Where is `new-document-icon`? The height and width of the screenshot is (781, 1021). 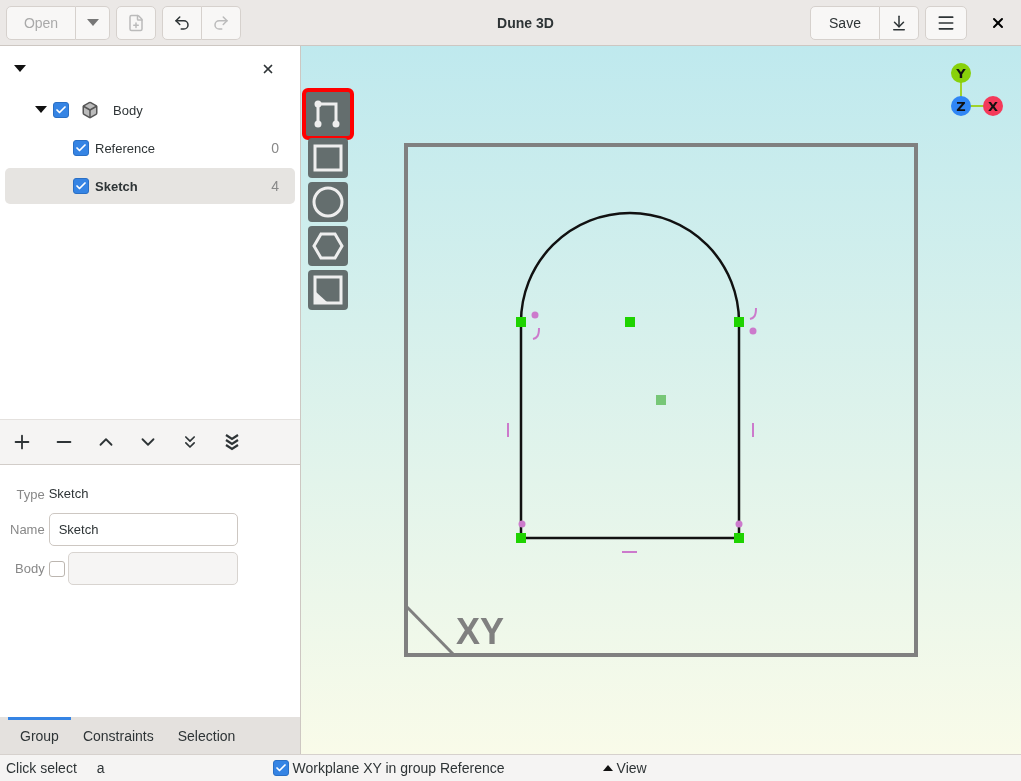
new-document-icon is located at coordinates (136, 22).